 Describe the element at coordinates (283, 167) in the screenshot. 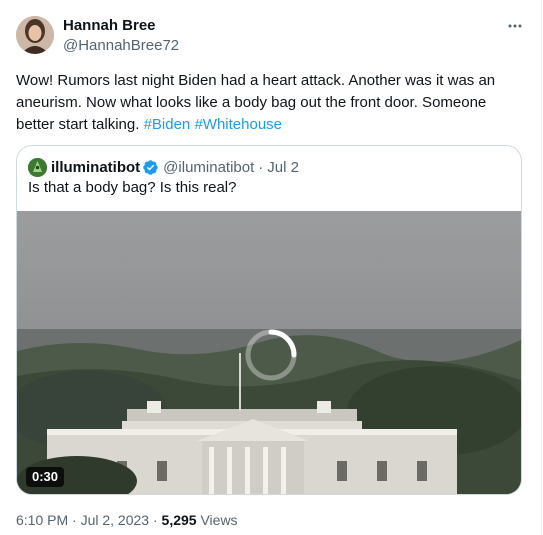

I see `quoted-date: Jul 2` at that location.